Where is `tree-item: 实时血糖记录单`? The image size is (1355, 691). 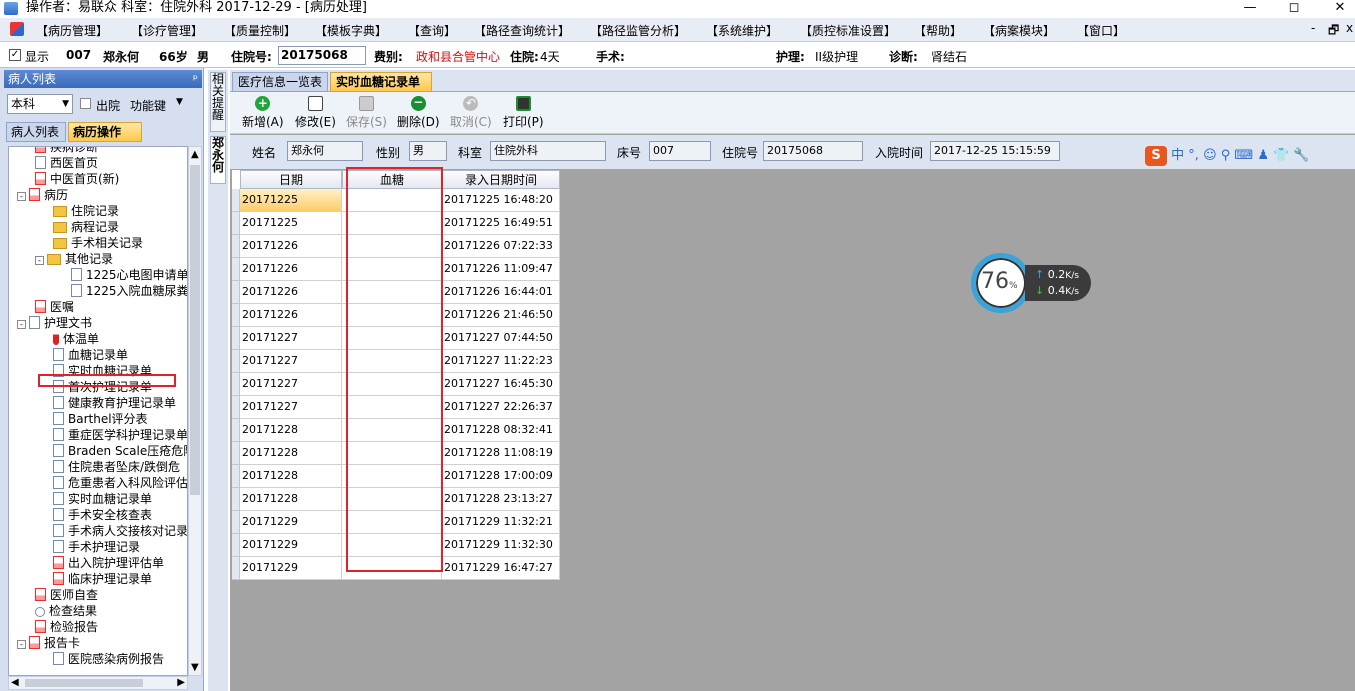
tree-item: 实时血糖记录单 is located at coordinates (102, 499).